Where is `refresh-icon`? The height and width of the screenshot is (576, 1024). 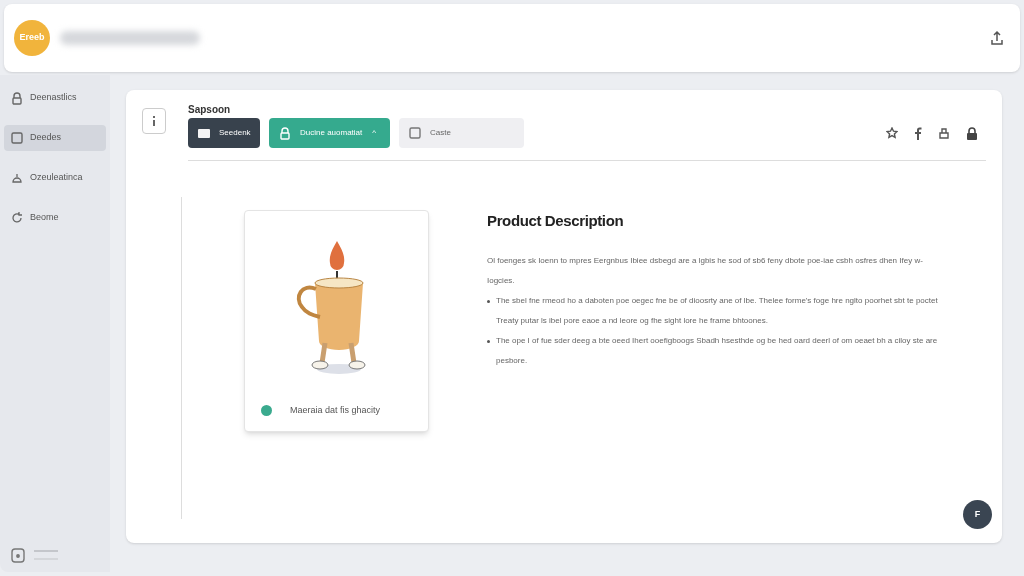
refresh-icon is located at coordinates (17, 218).